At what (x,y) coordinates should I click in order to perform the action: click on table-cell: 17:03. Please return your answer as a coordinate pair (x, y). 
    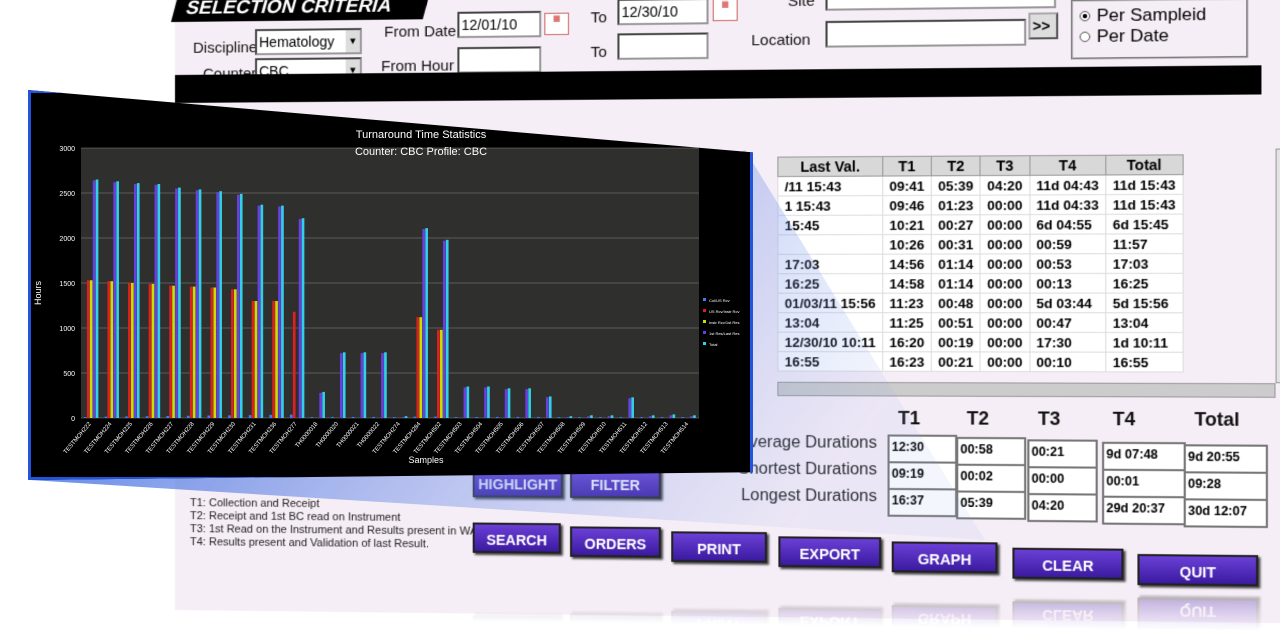
    Looking at the image, I should click on (1144, 263).